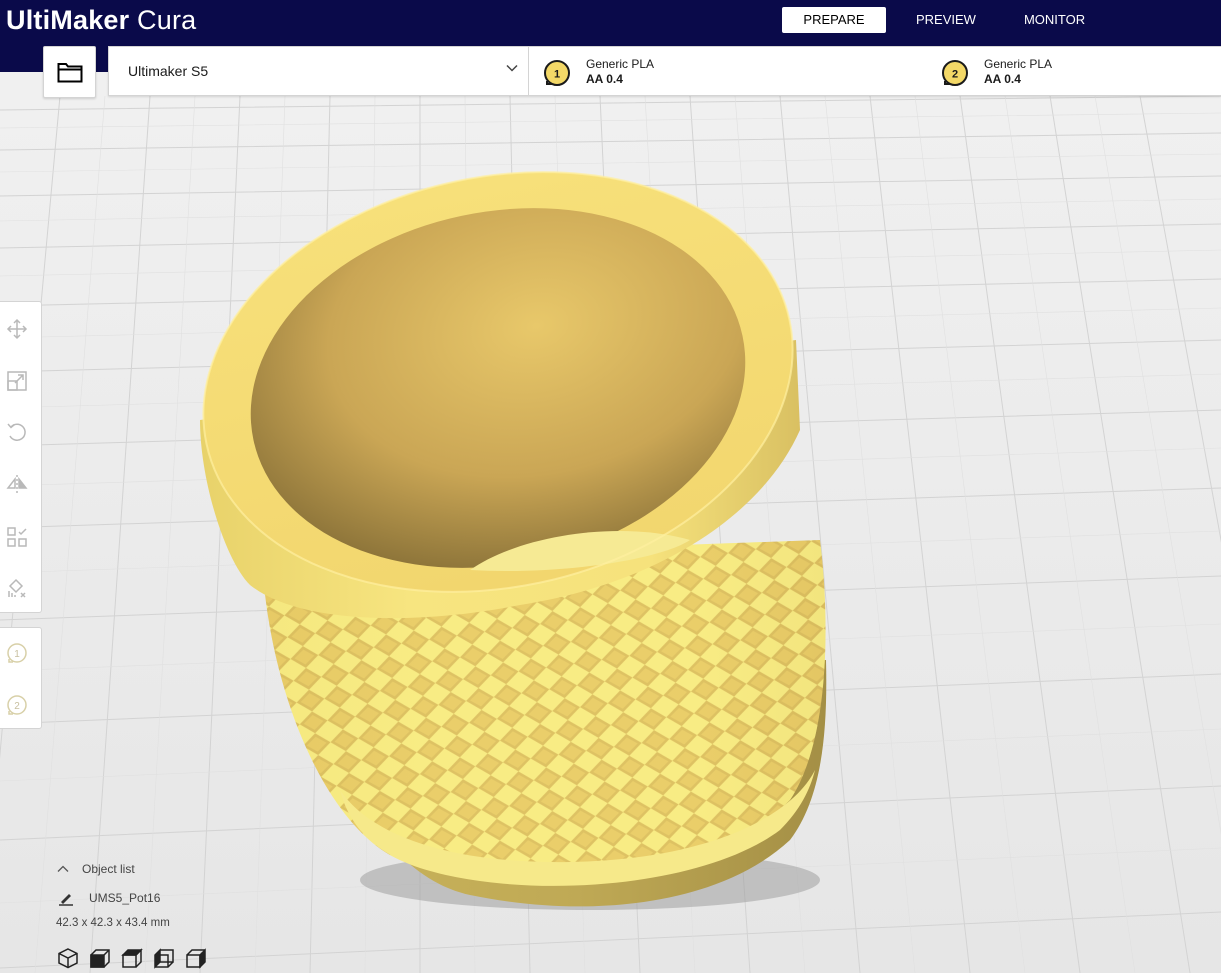 This screenshot has height=973, width=1221. Describe the element at coordinates (1054, 20) in the screenshot. I see `tab-monitor: MONITOR` at that location.